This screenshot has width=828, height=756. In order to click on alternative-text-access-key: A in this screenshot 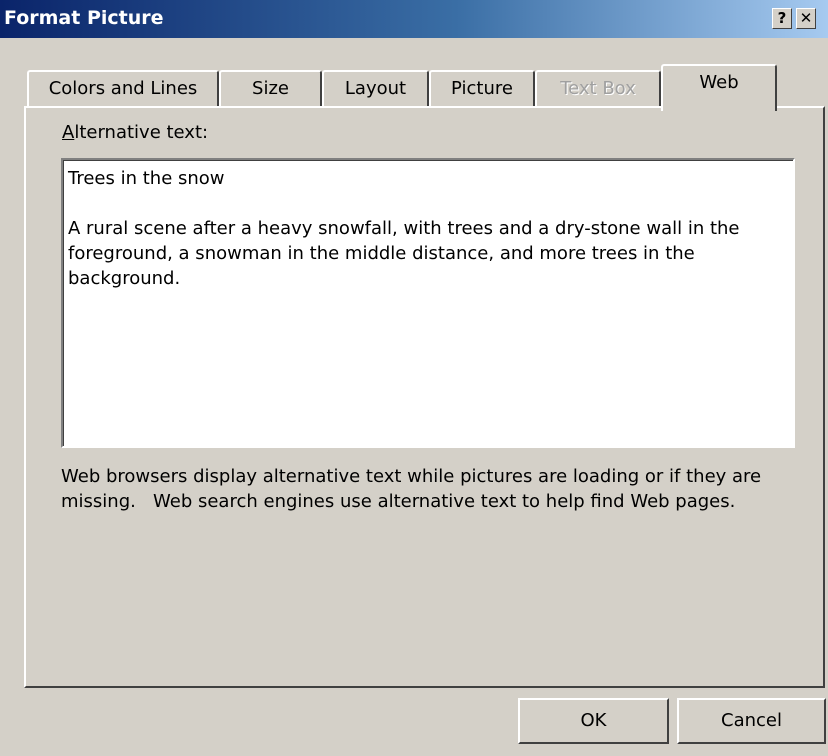, I will do `click(68, 132)`.